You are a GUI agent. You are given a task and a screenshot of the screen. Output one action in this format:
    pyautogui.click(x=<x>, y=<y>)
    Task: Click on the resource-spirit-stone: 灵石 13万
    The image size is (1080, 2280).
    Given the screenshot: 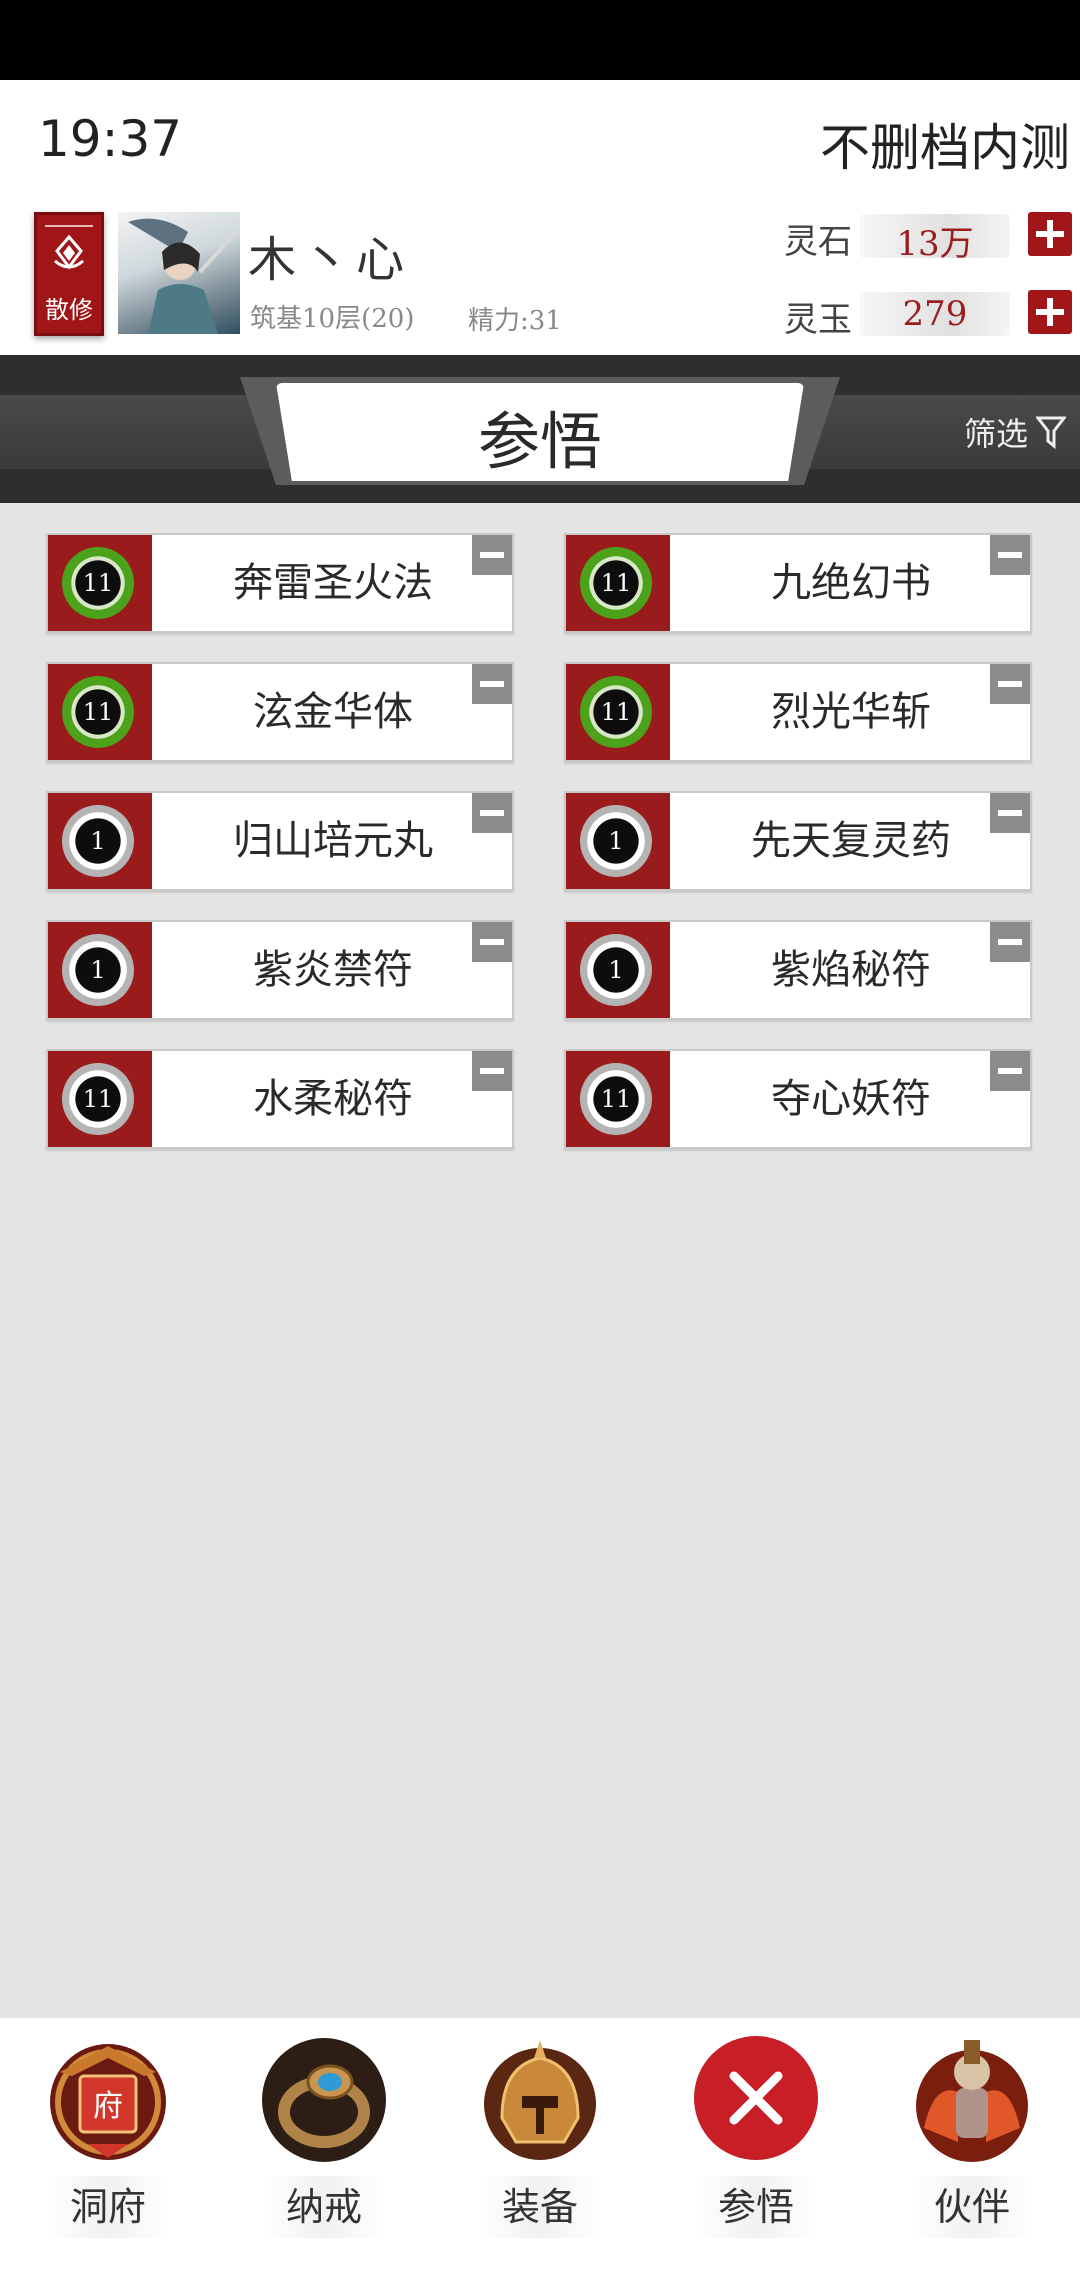 What is the action you would take?
    pyautogui.click(x=932, y=237)
    